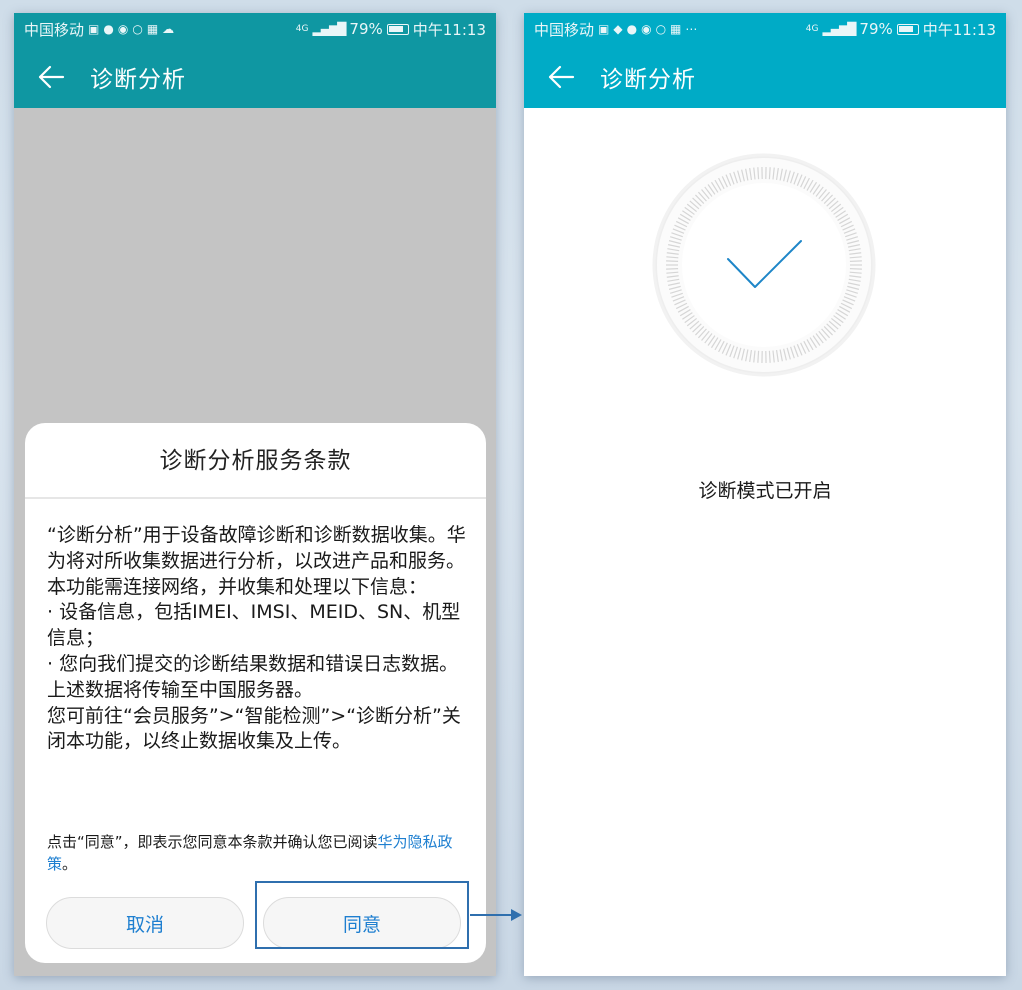 This screenshot has height=990, width=1022. Describe the element at coordinates (491, 915) in the screenshot. I see `transition-arrow-line` at that location.